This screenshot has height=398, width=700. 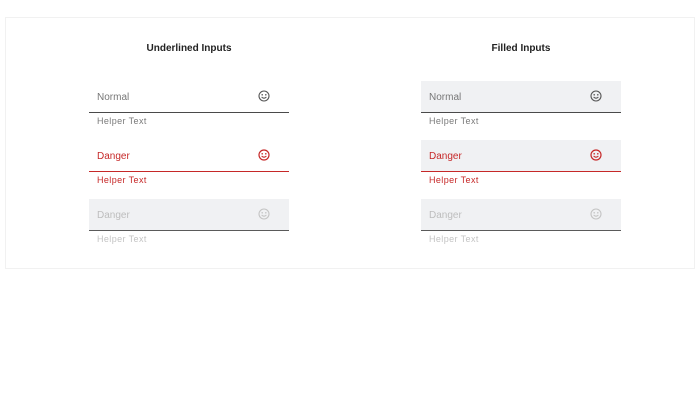 I want to click on filled-danger-field: Danger Helper Text, so click(x=521, y=162).